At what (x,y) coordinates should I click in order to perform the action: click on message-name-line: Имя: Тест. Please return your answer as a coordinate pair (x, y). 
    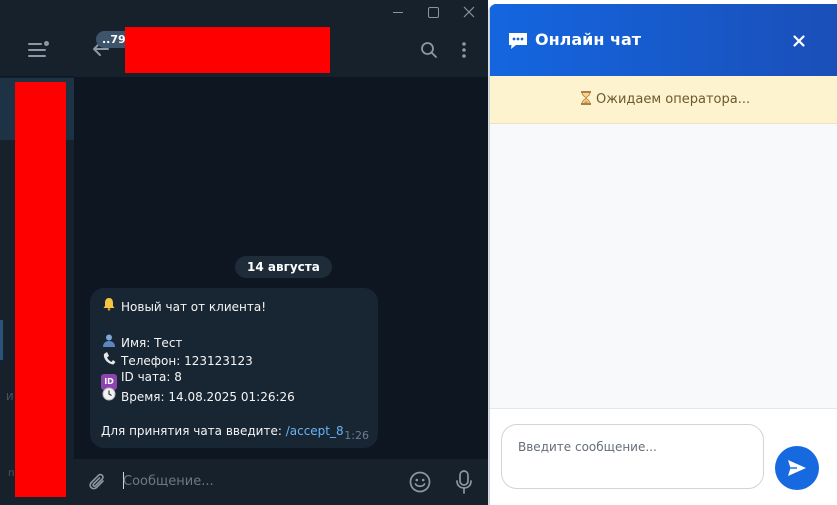
    Looking at the image, I should click on (141, 342).